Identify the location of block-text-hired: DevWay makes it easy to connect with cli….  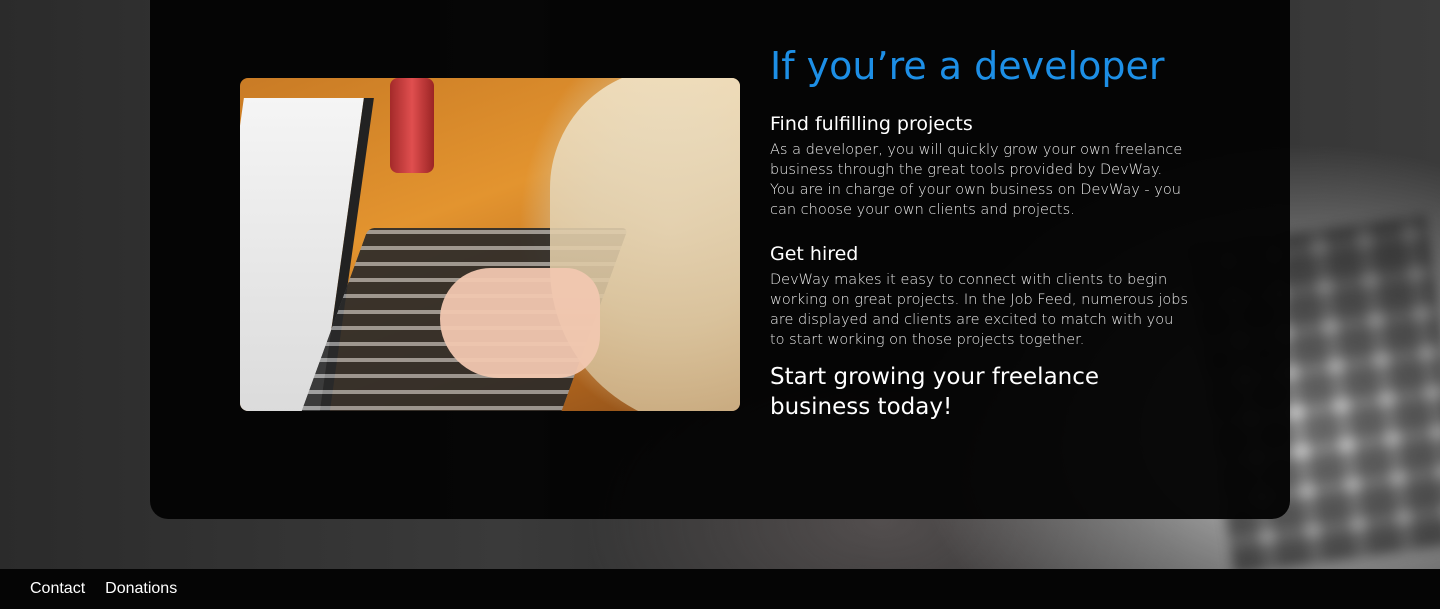
(979, 310).